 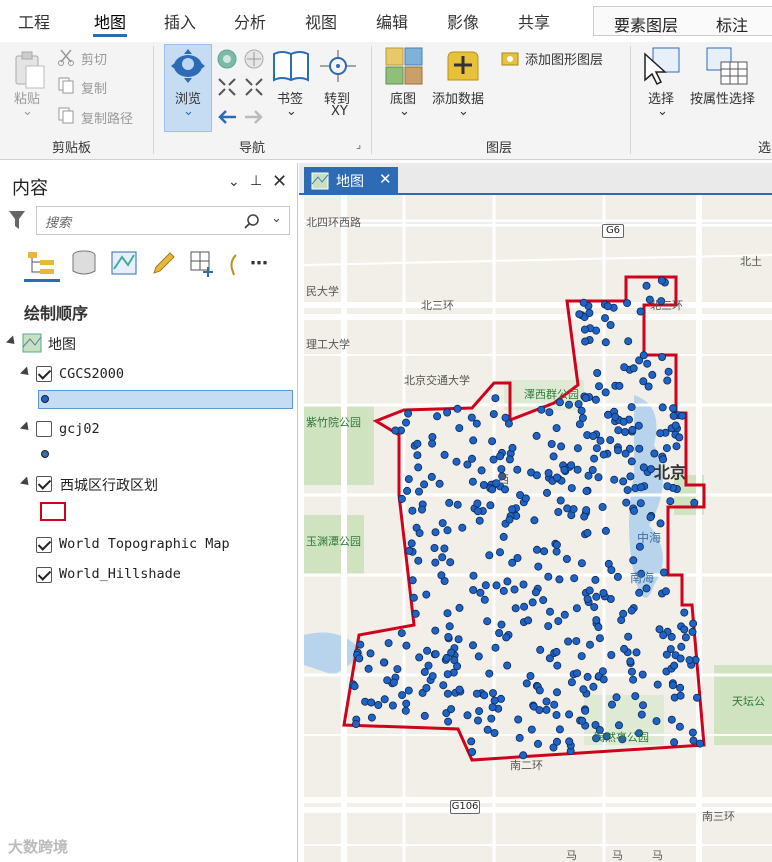 I want to click on tab-view: 视图, so click(x=321, y=21).